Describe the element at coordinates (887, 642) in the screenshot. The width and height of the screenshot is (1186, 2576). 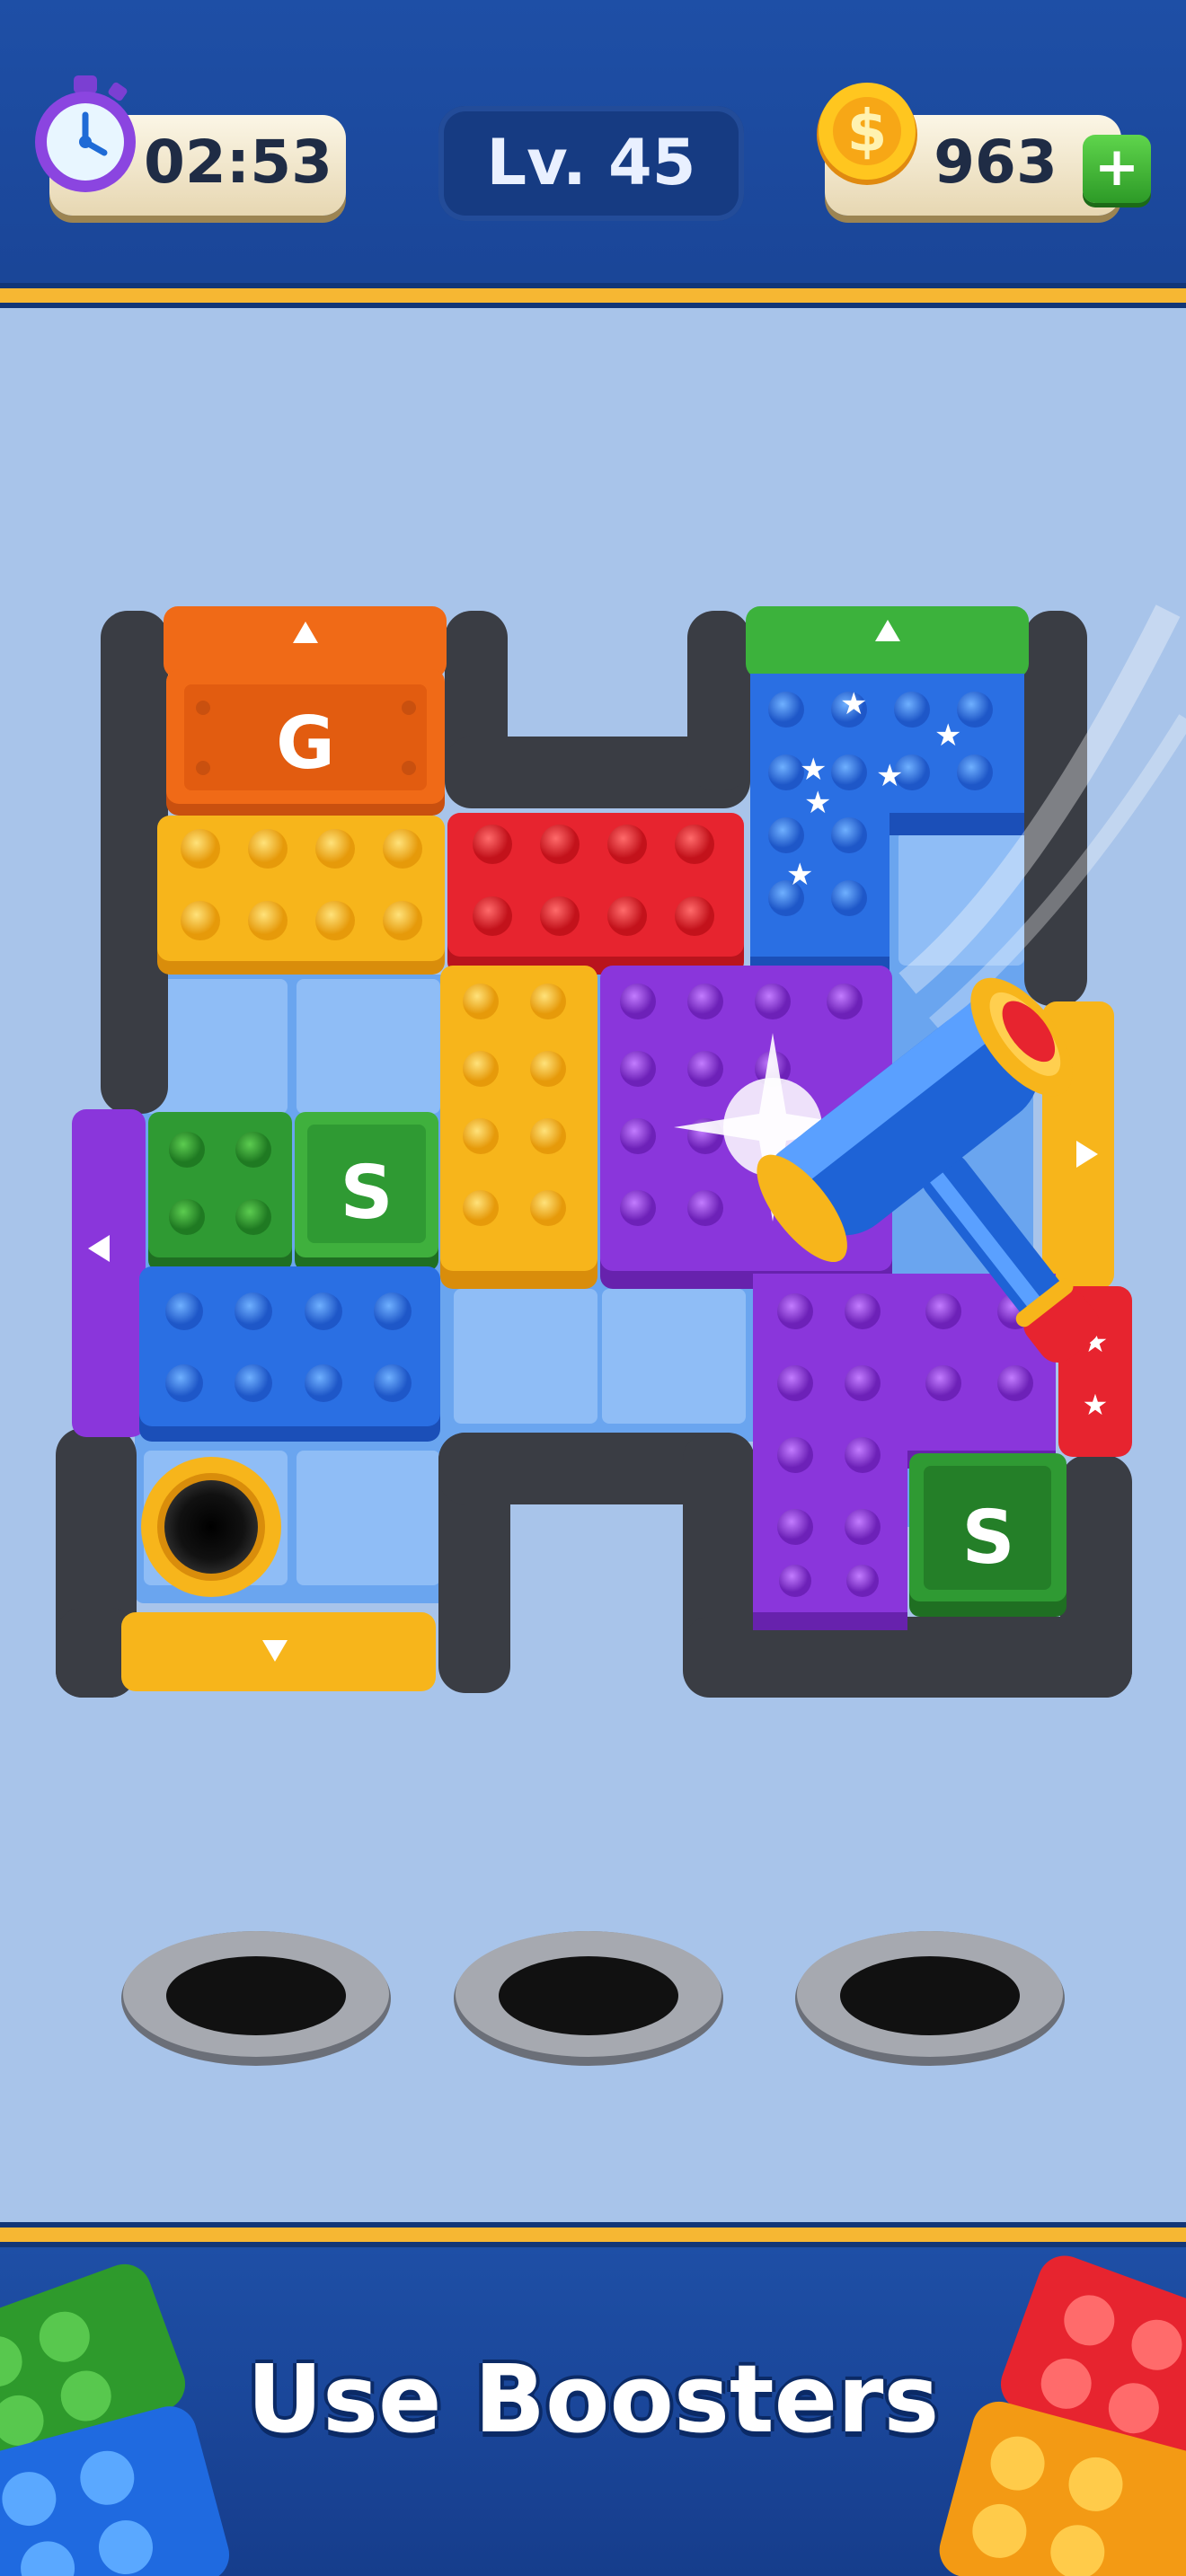
I see `exit-gate-top-green` at that location.